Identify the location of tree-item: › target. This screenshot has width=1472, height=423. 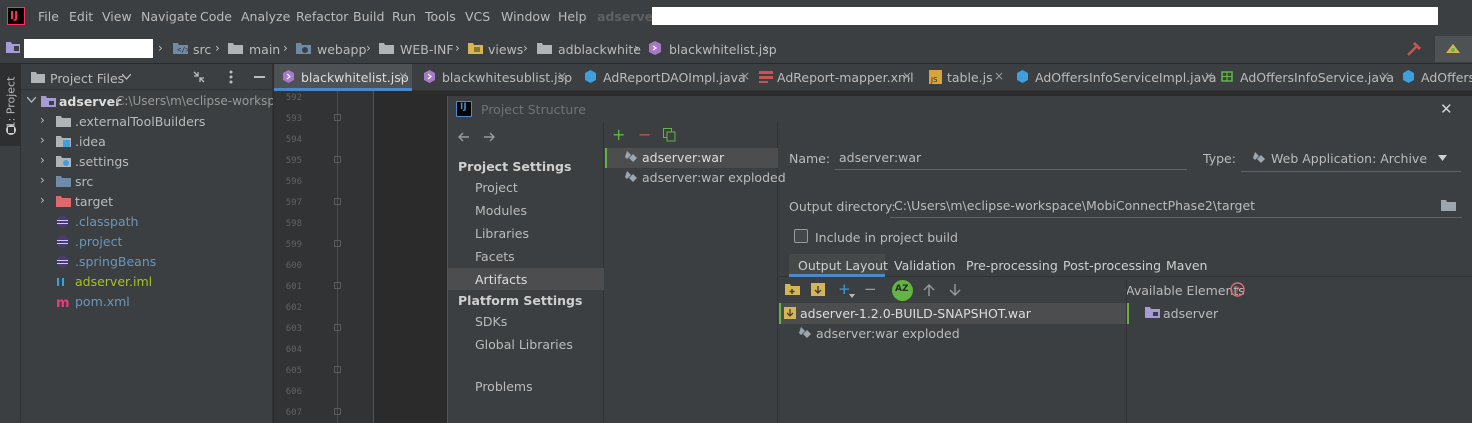
(147, 201).